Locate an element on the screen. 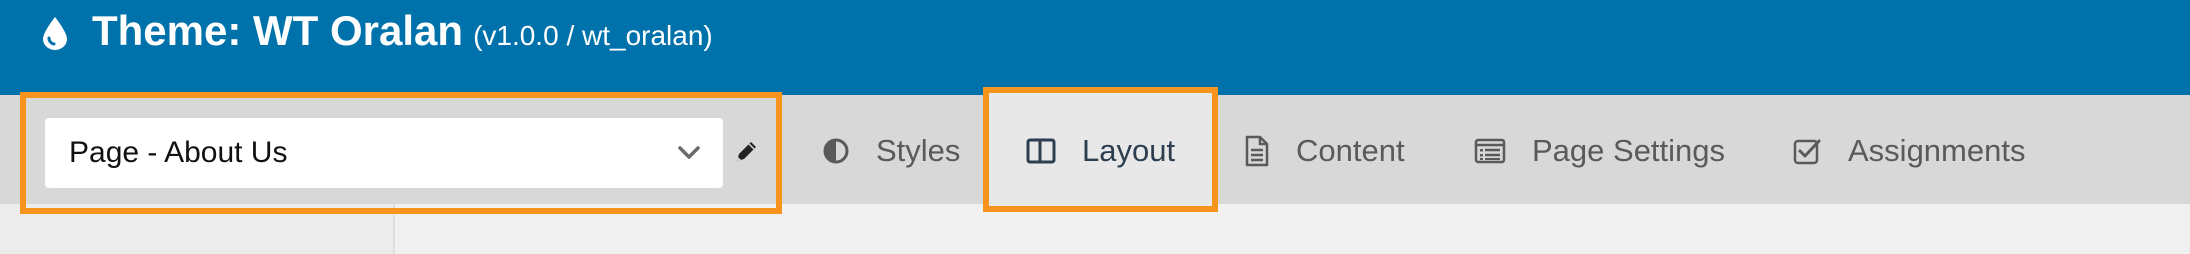 This screenshot has width=2190, height=254. chevron-down-icon is located at coordinates (689, 152).